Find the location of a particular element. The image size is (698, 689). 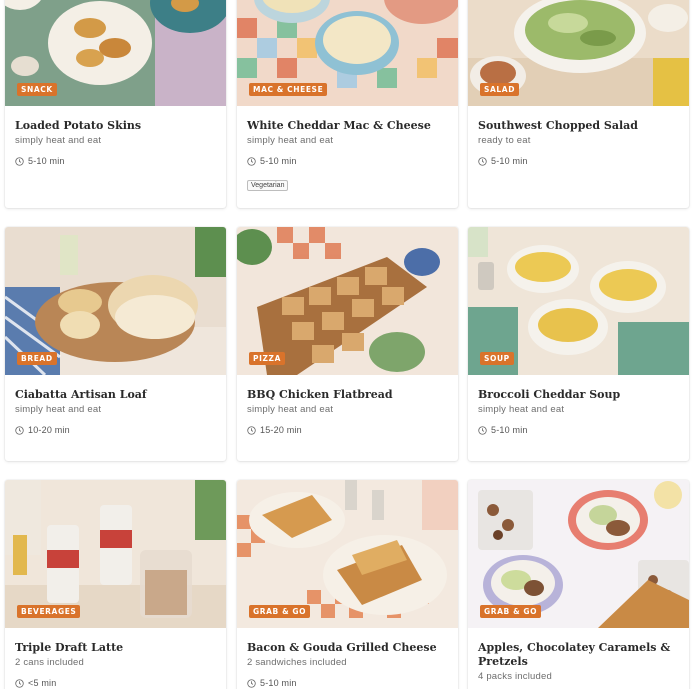

prep-time: 15-20 min is located at coordinates (347, 430).